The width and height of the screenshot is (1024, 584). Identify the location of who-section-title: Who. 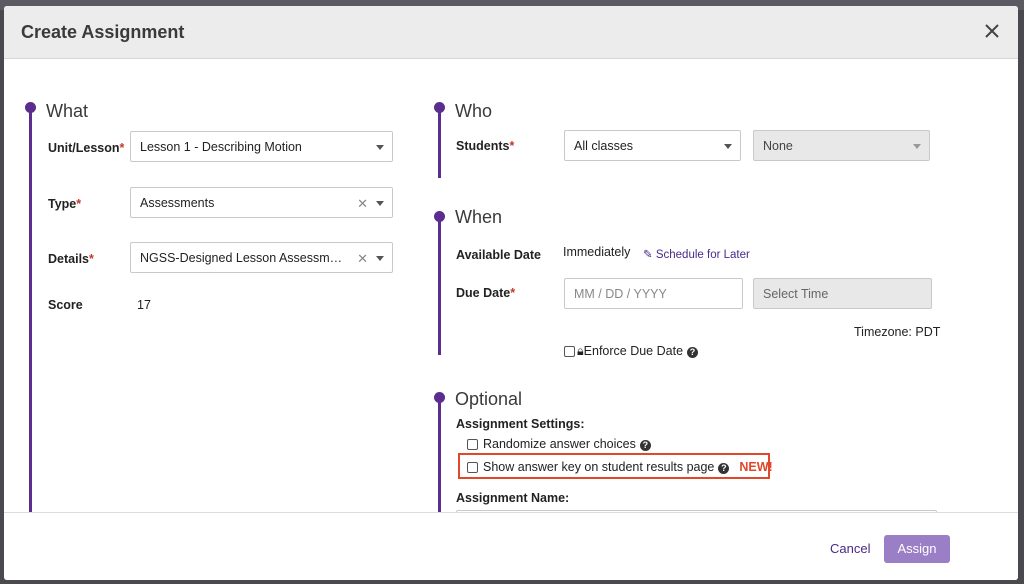
(474, 111).